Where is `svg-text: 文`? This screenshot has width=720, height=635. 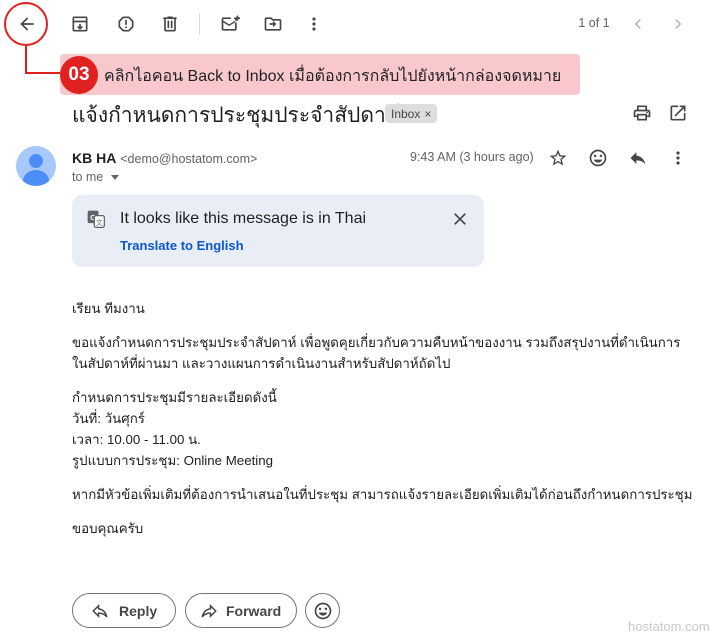
svg-text: 文 is located at coordinates (99, 222).